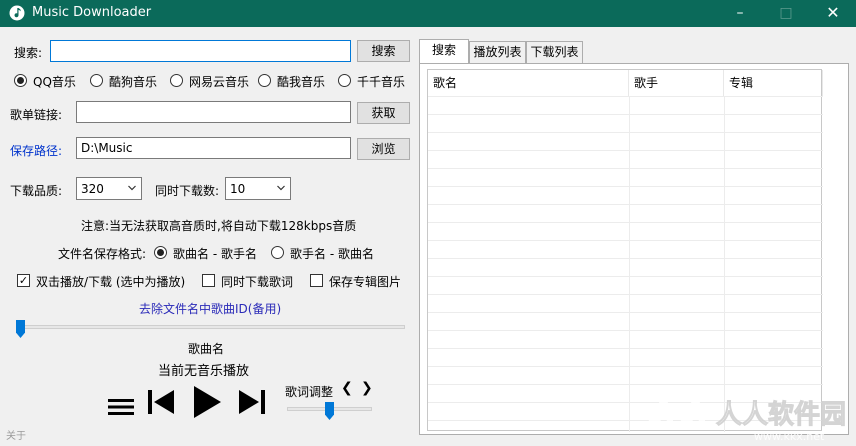  What do you see at coordinates (92, 12) in the screenshot?
I see `window-title: Music Downloader` at bounding box center [92, 12].